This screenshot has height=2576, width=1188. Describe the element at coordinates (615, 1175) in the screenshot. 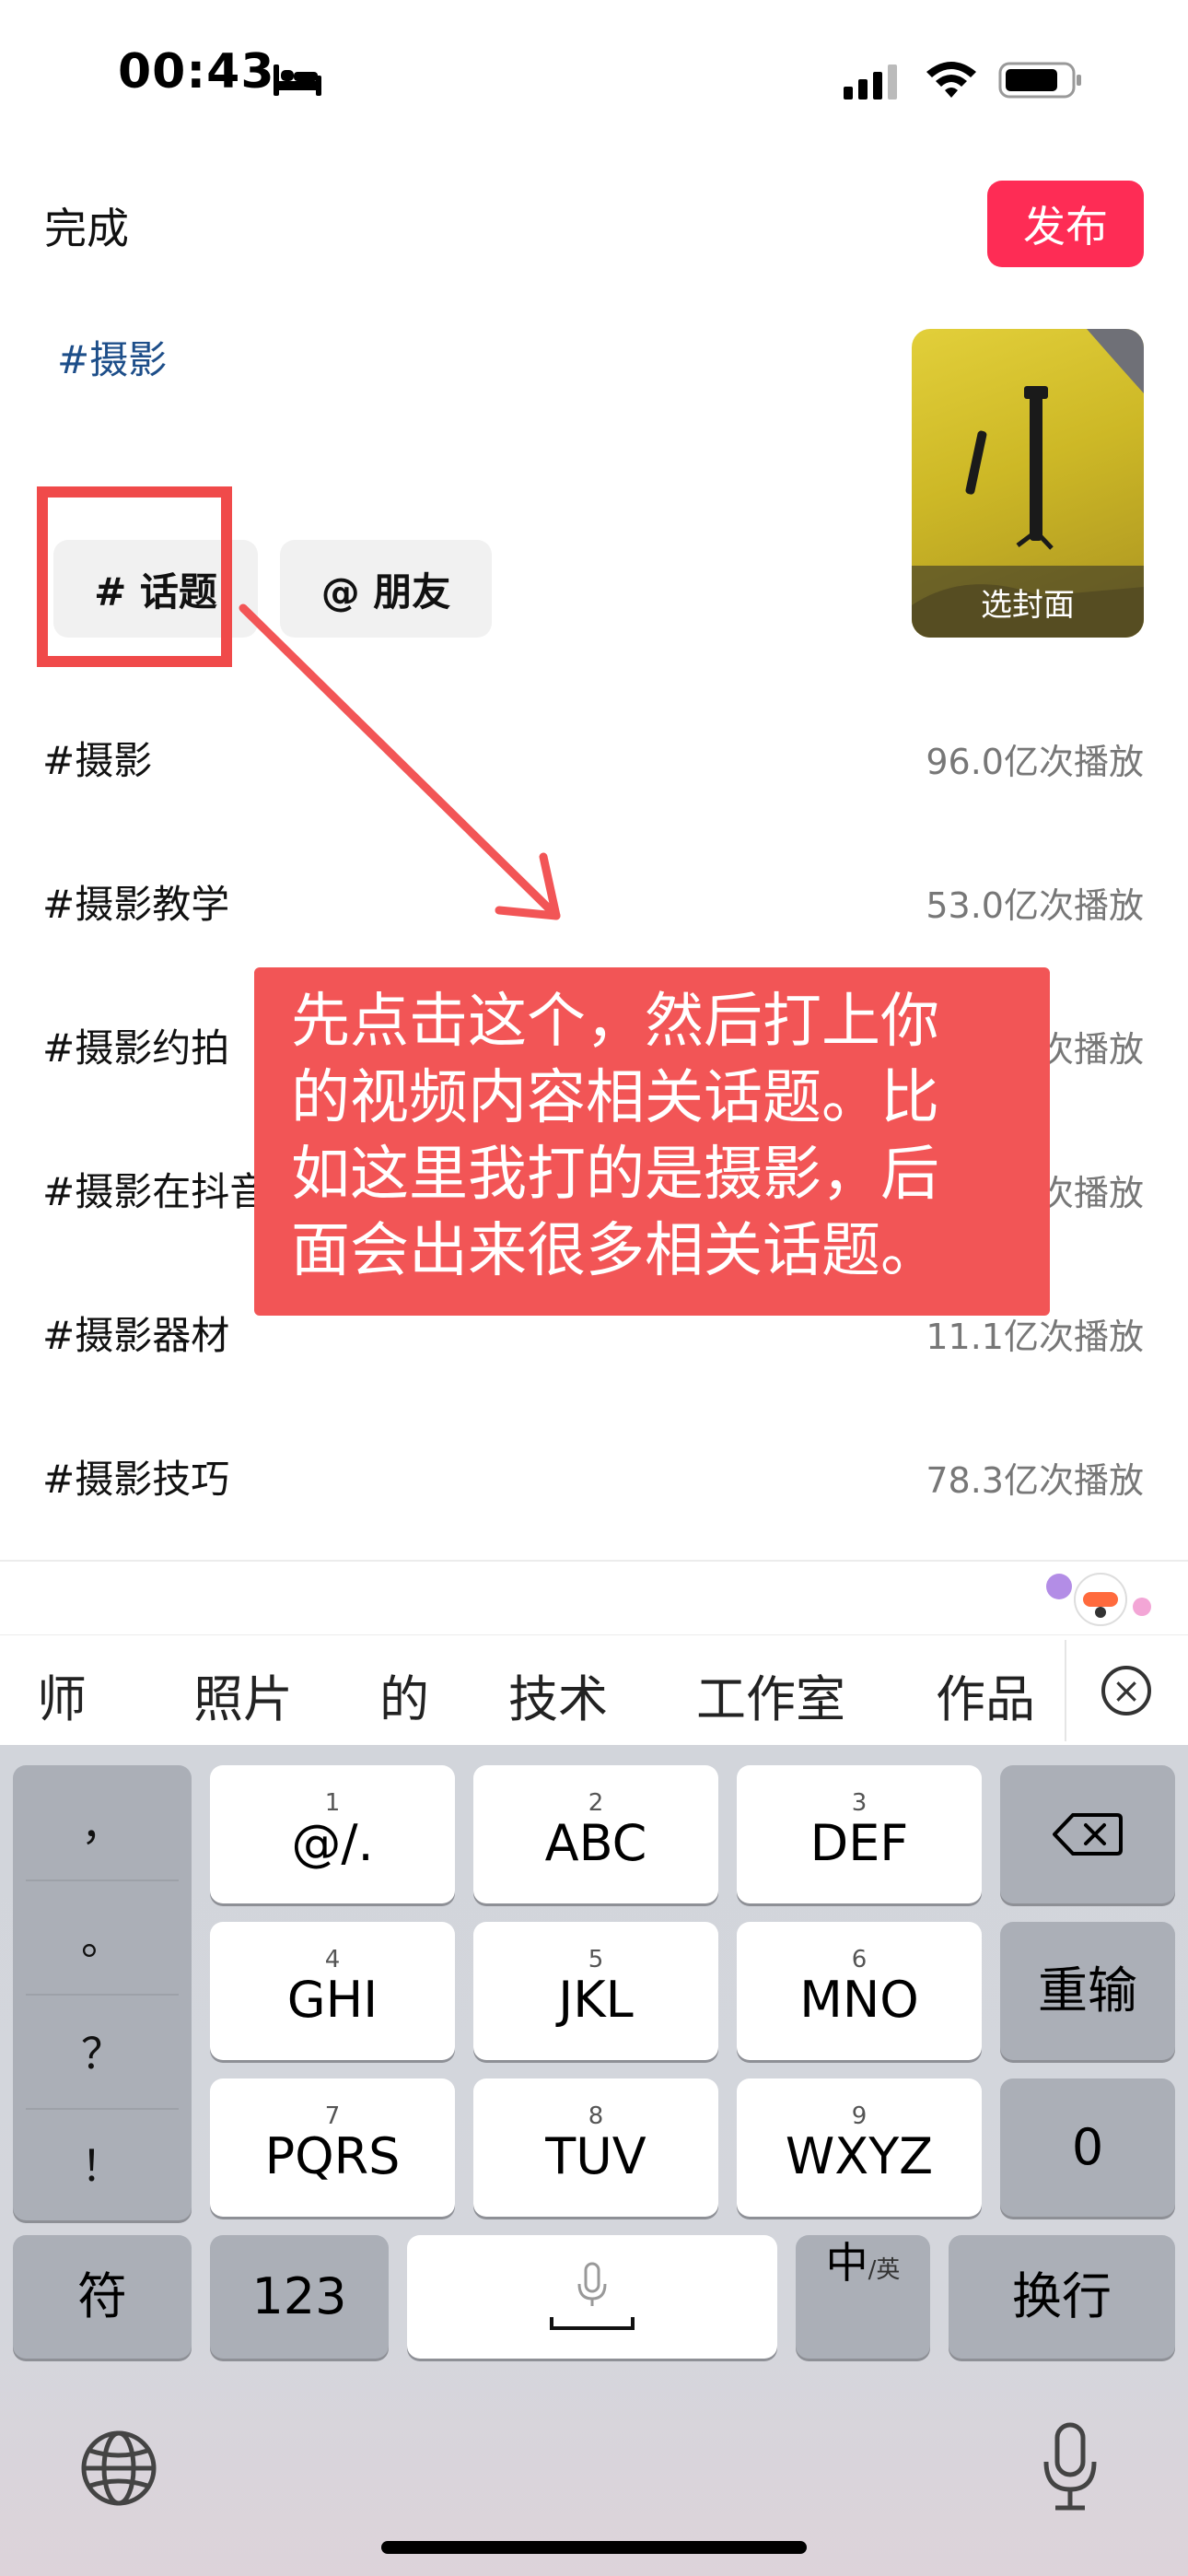

I see `callout-line: 如这里我打的是摄影，后` at that location.